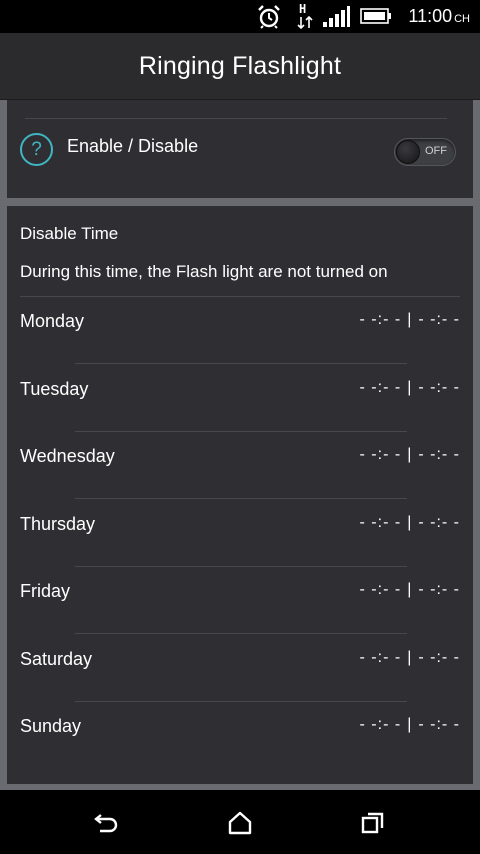 This screenshot has height=854, width=480. What do you see at coordinates (54, 389) in the screenshot?
I see `day-label: Tuesday` at bounding box center [54, 389].